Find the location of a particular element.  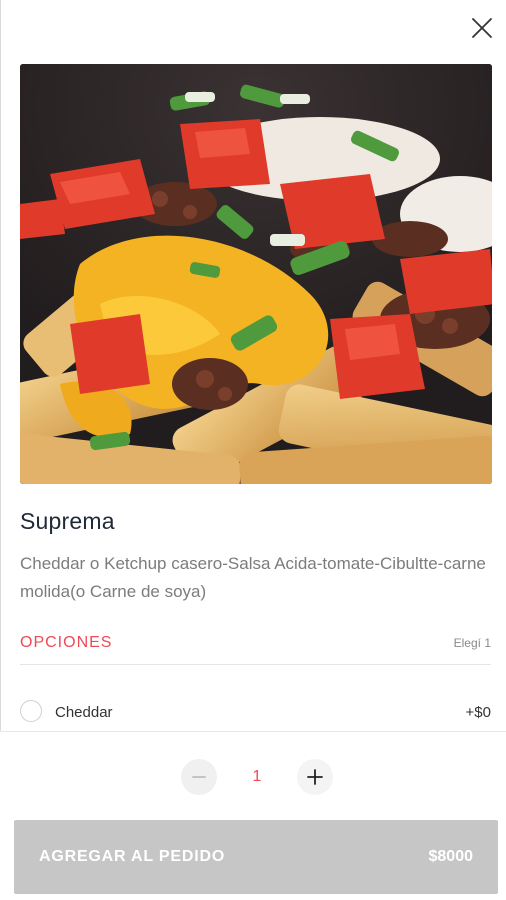

option-item-cheddar: Cheddar +$0 is located at coordinates (255, 713).